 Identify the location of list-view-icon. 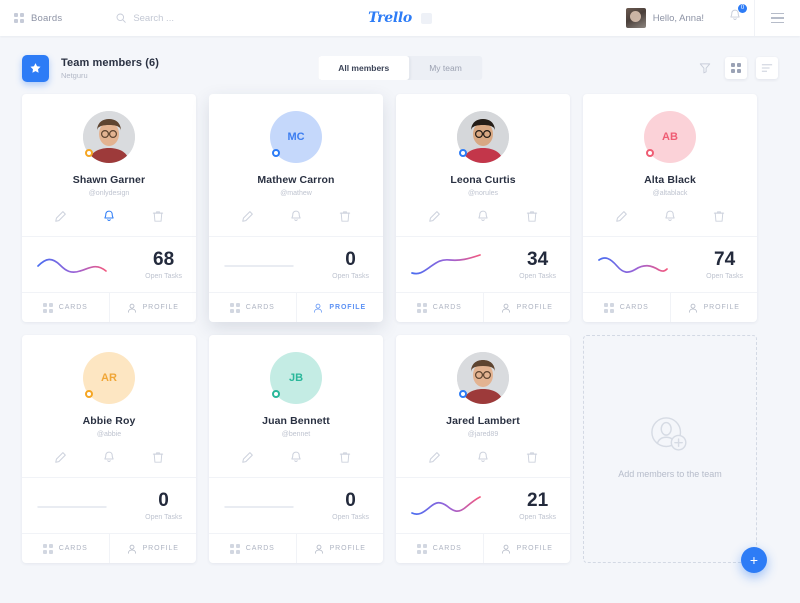
(767, 68).